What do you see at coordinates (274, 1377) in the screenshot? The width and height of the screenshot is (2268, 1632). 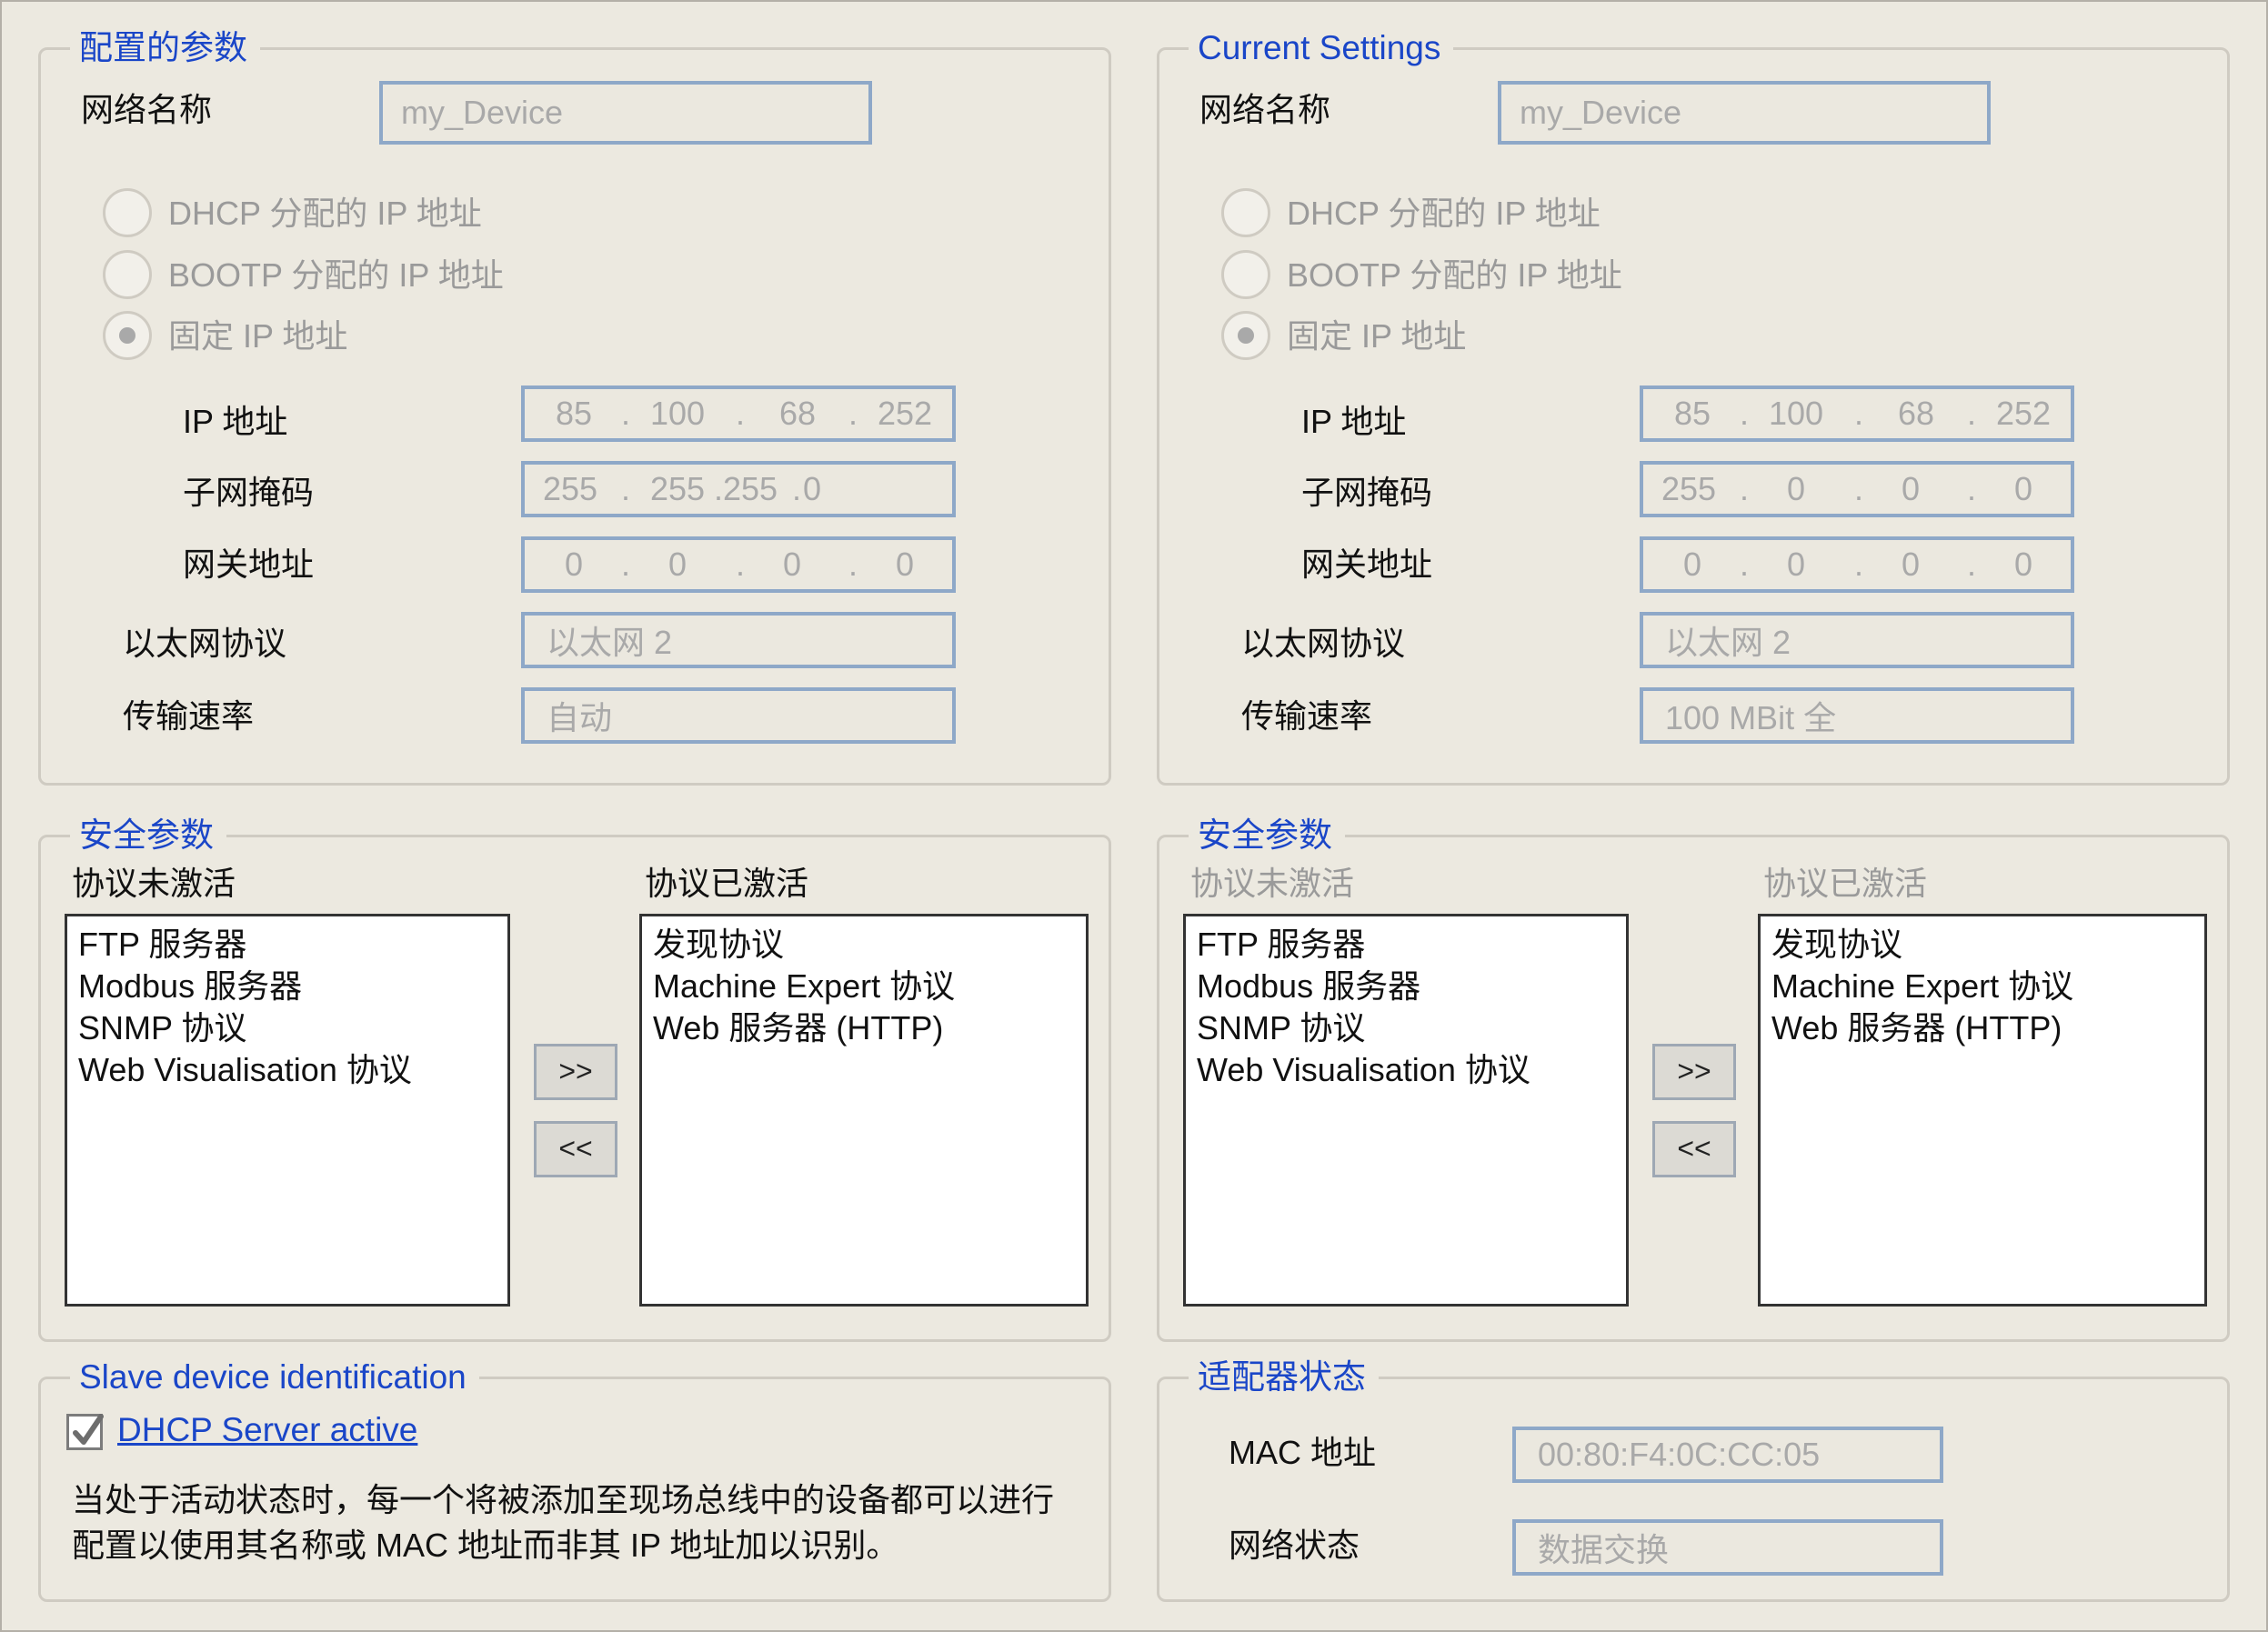 I see `slave-device-identification-legend: Slave device identification` at bounding box center [274, 1377].